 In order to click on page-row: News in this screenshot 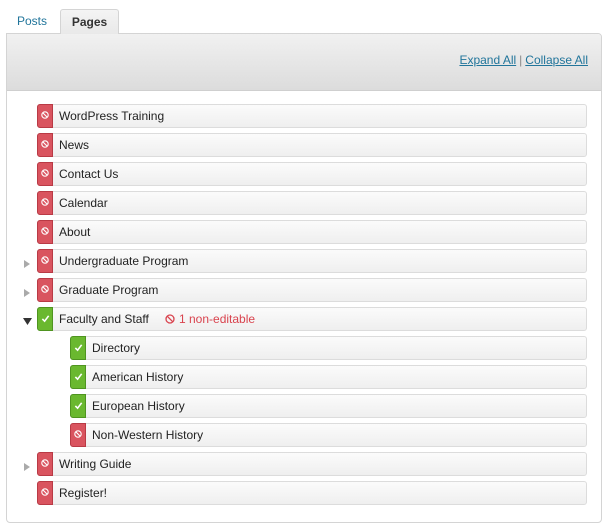, I will do `click(312, 145)`.